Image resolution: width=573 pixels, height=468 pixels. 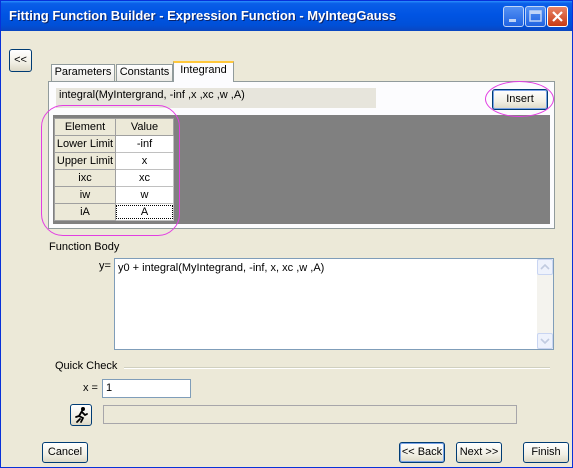 What do you see at coordinates (83, 72) in the screenshot?
I see `tab-parameters: Parameters` at bounding box center [83, 72].